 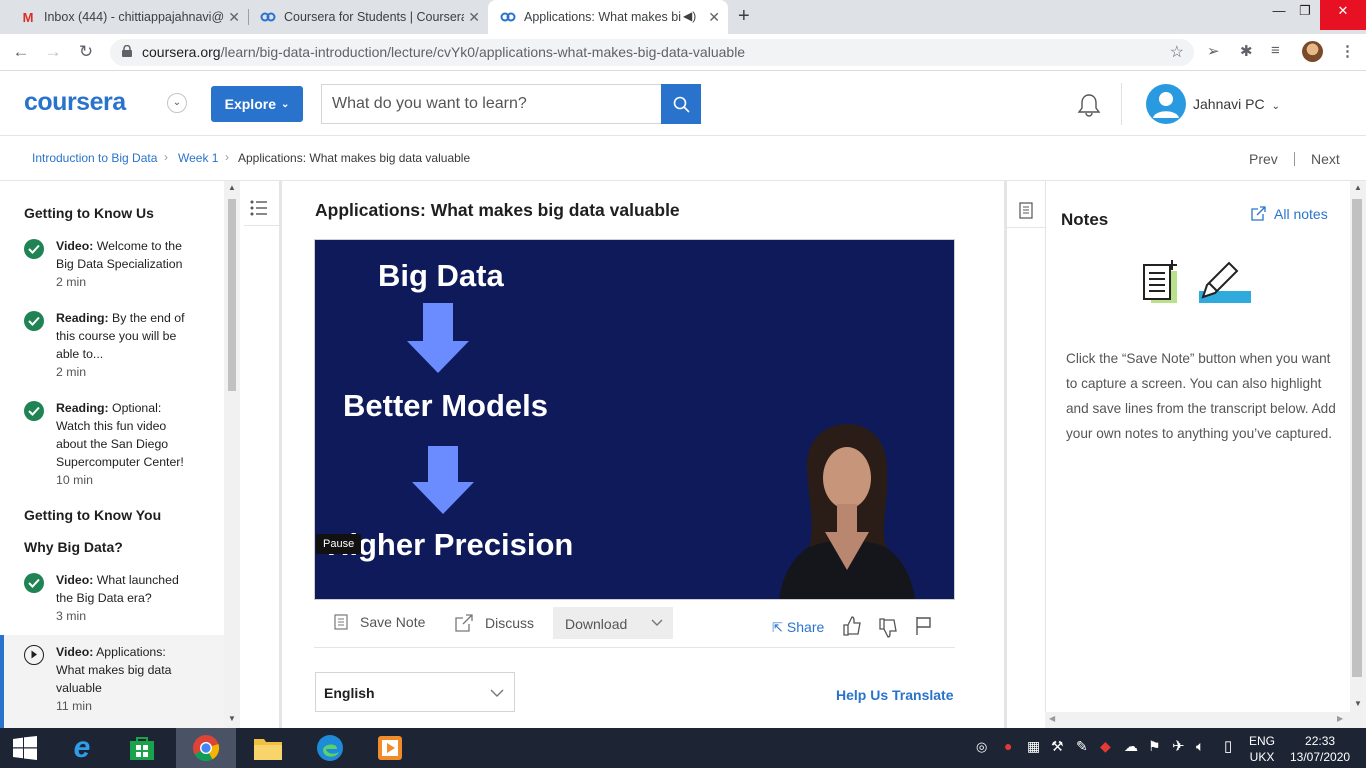 I want to click on taskbar-ie: e, so click(x=82, y=748).